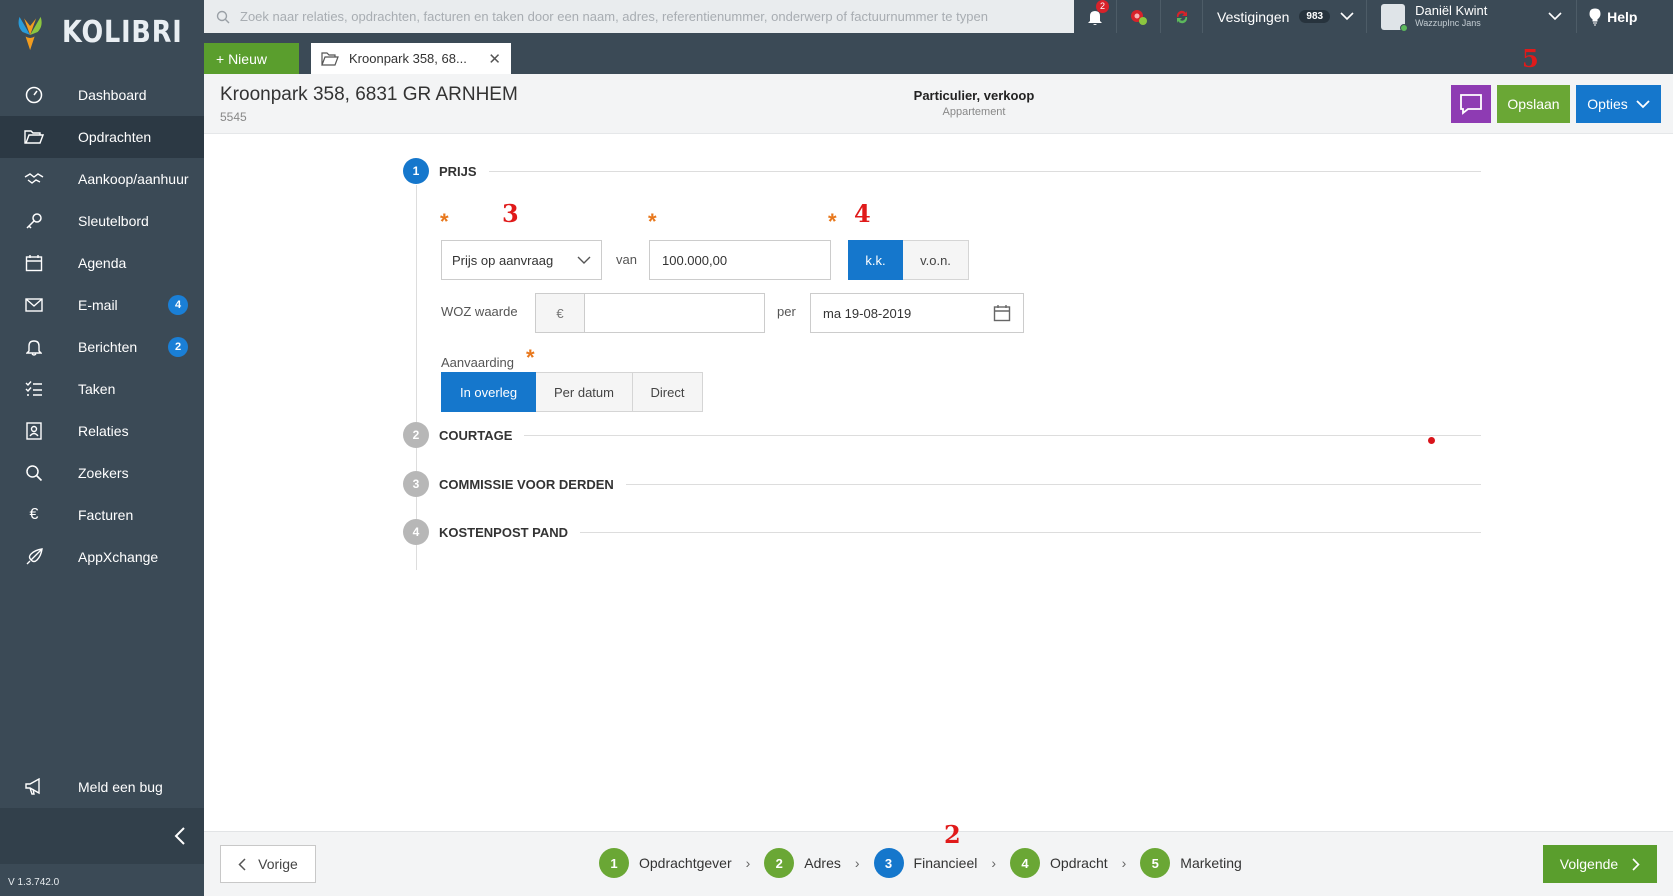 This screenshot has height=896, width=1673. What do you see at coordinates (925, 863) in the screenshot?
I see `step-financieel: 3 Financieel` at bounding box center [925, 863].